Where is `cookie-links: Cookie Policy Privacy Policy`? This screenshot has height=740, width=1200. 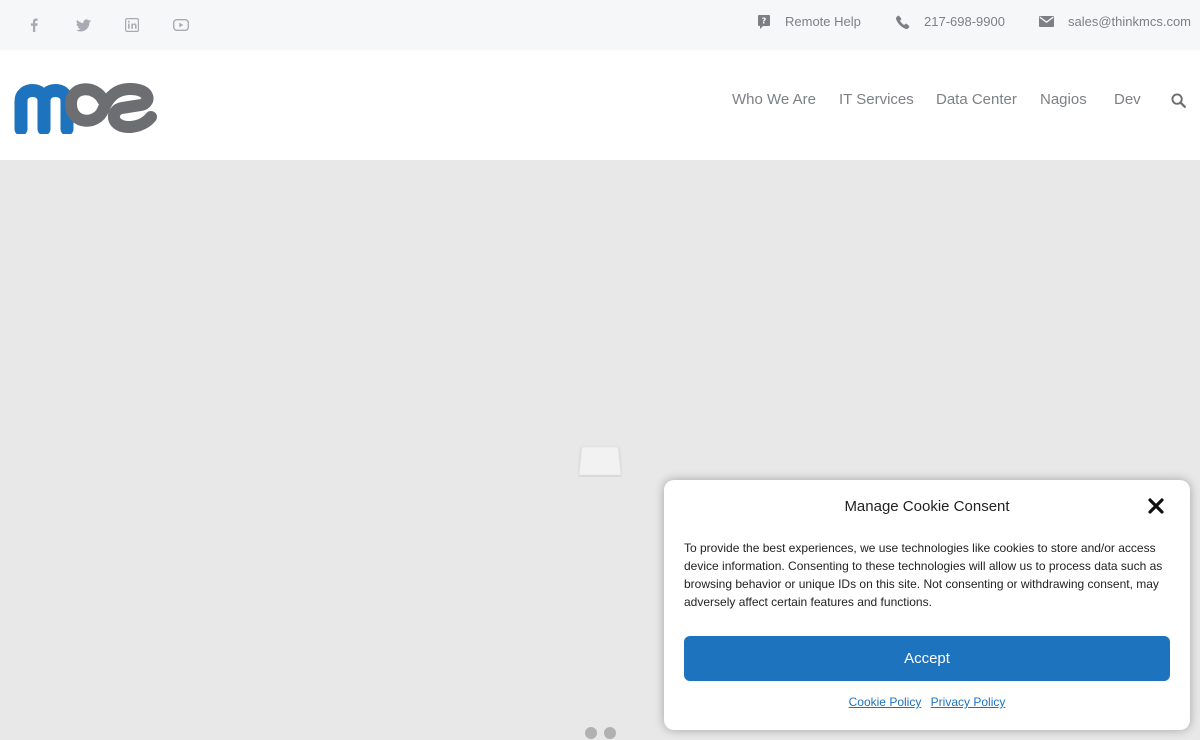 cookie-links: Cookie Policy Privacy Policy is located at coordinates (927, 702).